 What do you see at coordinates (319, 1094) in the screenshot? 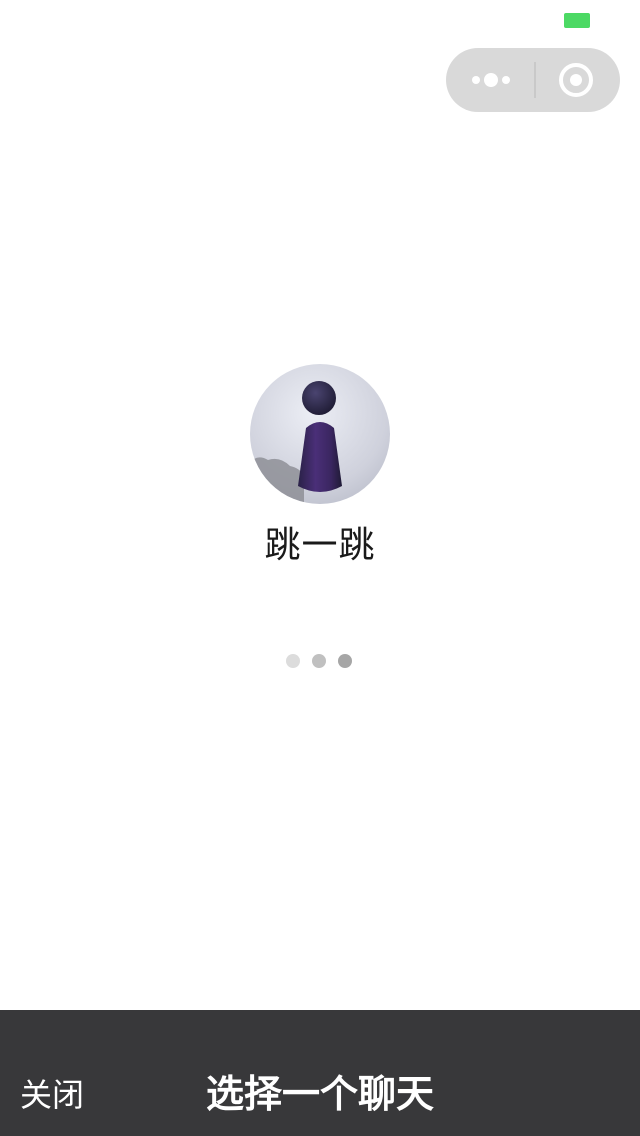
I see `share-title: 选择一个聊天` at bounding box center [319, 1094].